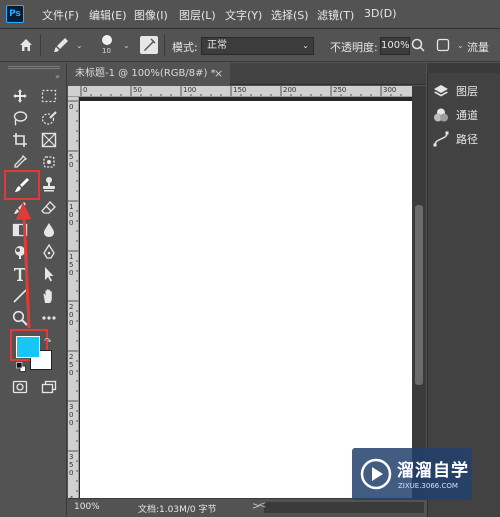 The width and height of the screenshot is (500, 517). I want to click on opacity-label: 不透明度:, so click(354, 47).